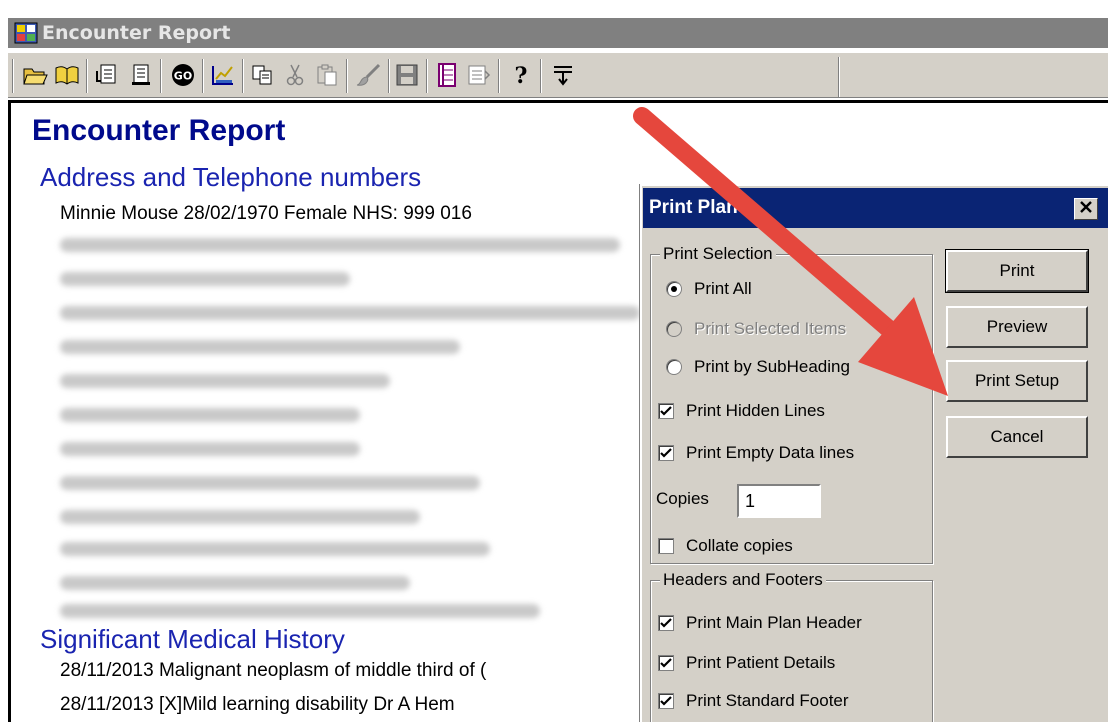 The width and height of the screenshot is (1108, 722). Describe the element at coordinates (327, 75) in the screenshot. I see `paste-icon` at that location.